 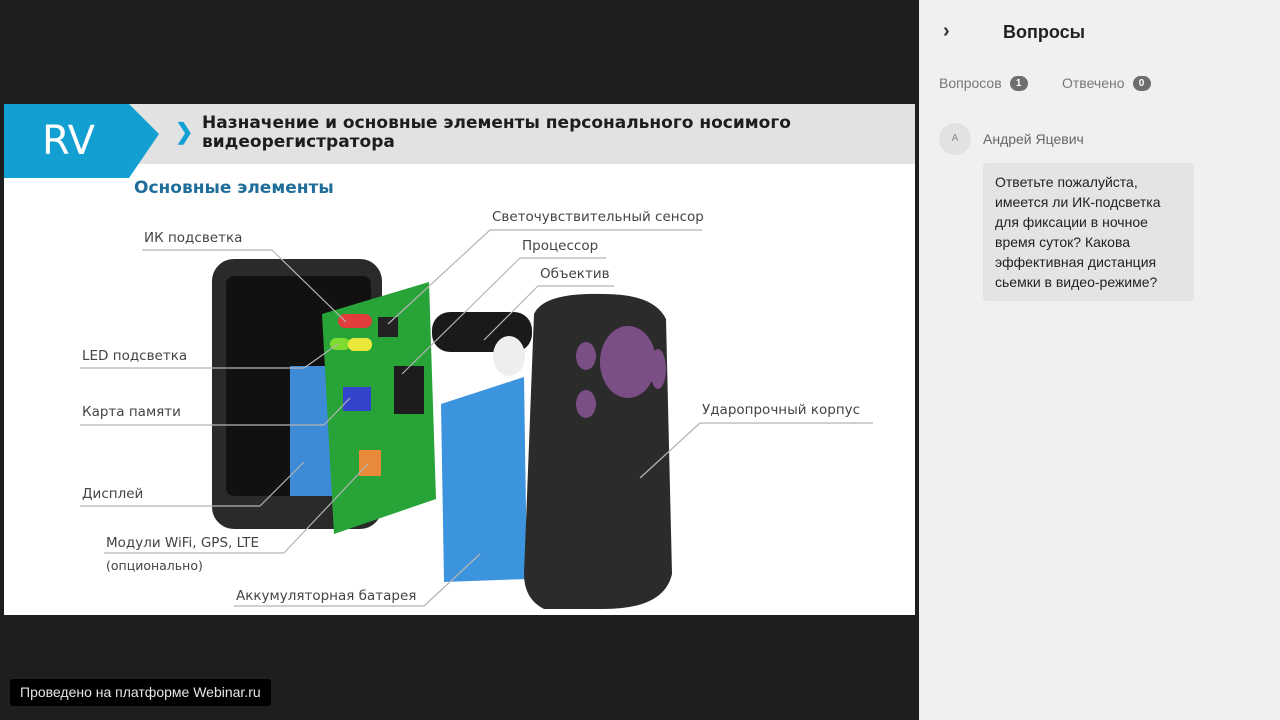 What do you see at coordinates (946, 31) in the screenshot?
I see `collapse-chevron-icon: ›` at bounding box center [946, 31].